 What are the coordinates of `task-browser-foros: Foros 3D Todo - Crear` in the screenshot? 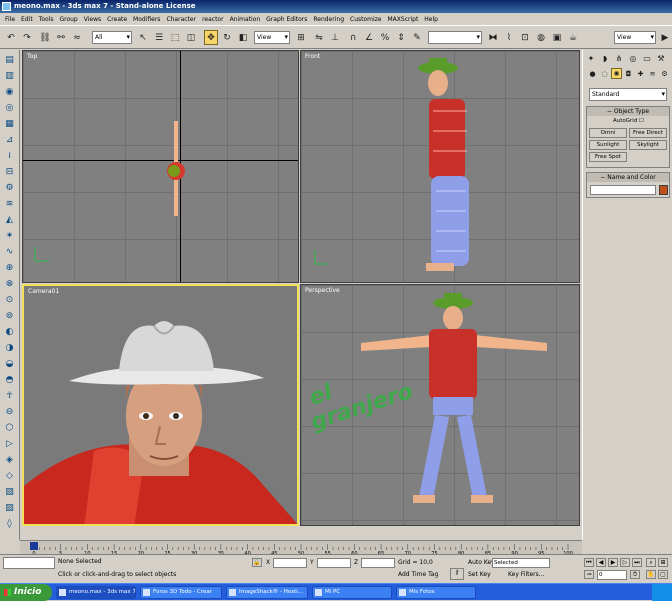 It's located at (181, 592).